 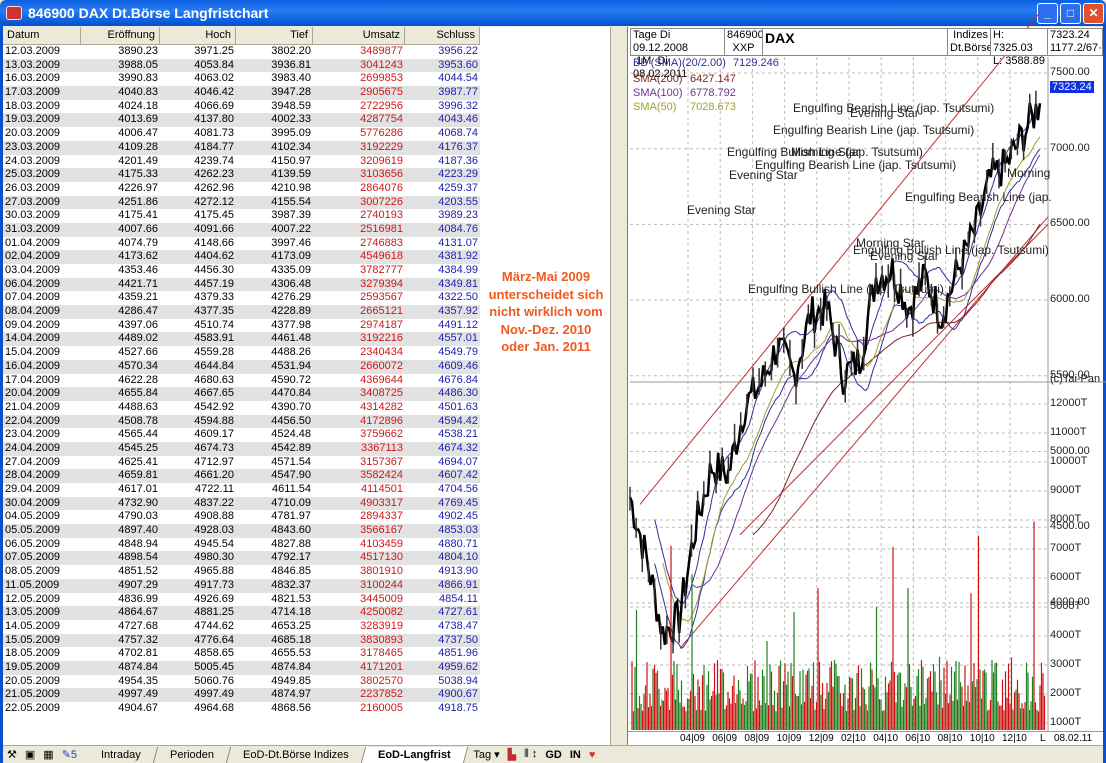 I want to click on pattern-label: Engulfing Bearish Line (jap., so click(x=978, y=197).